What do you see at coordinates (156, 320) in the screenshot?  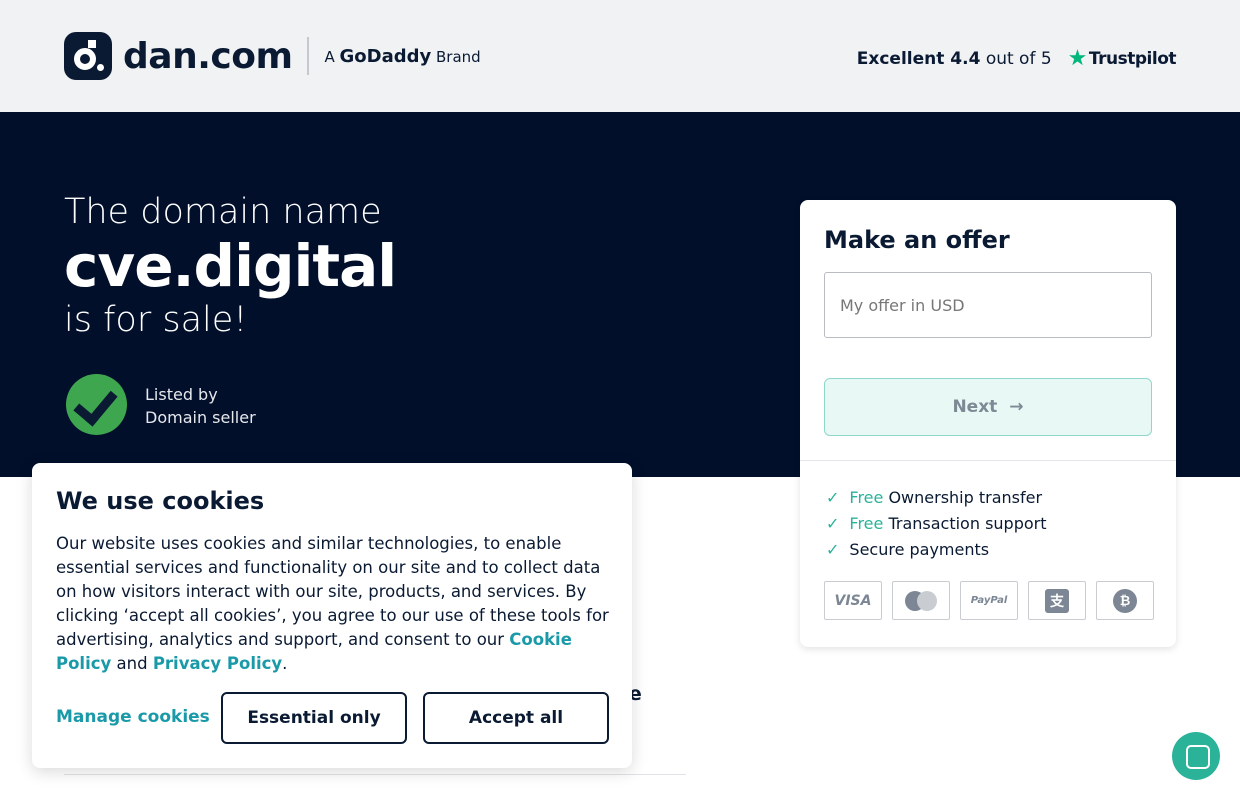 I see `hero-line3: is for sale!` at bounding box center [156, 320].